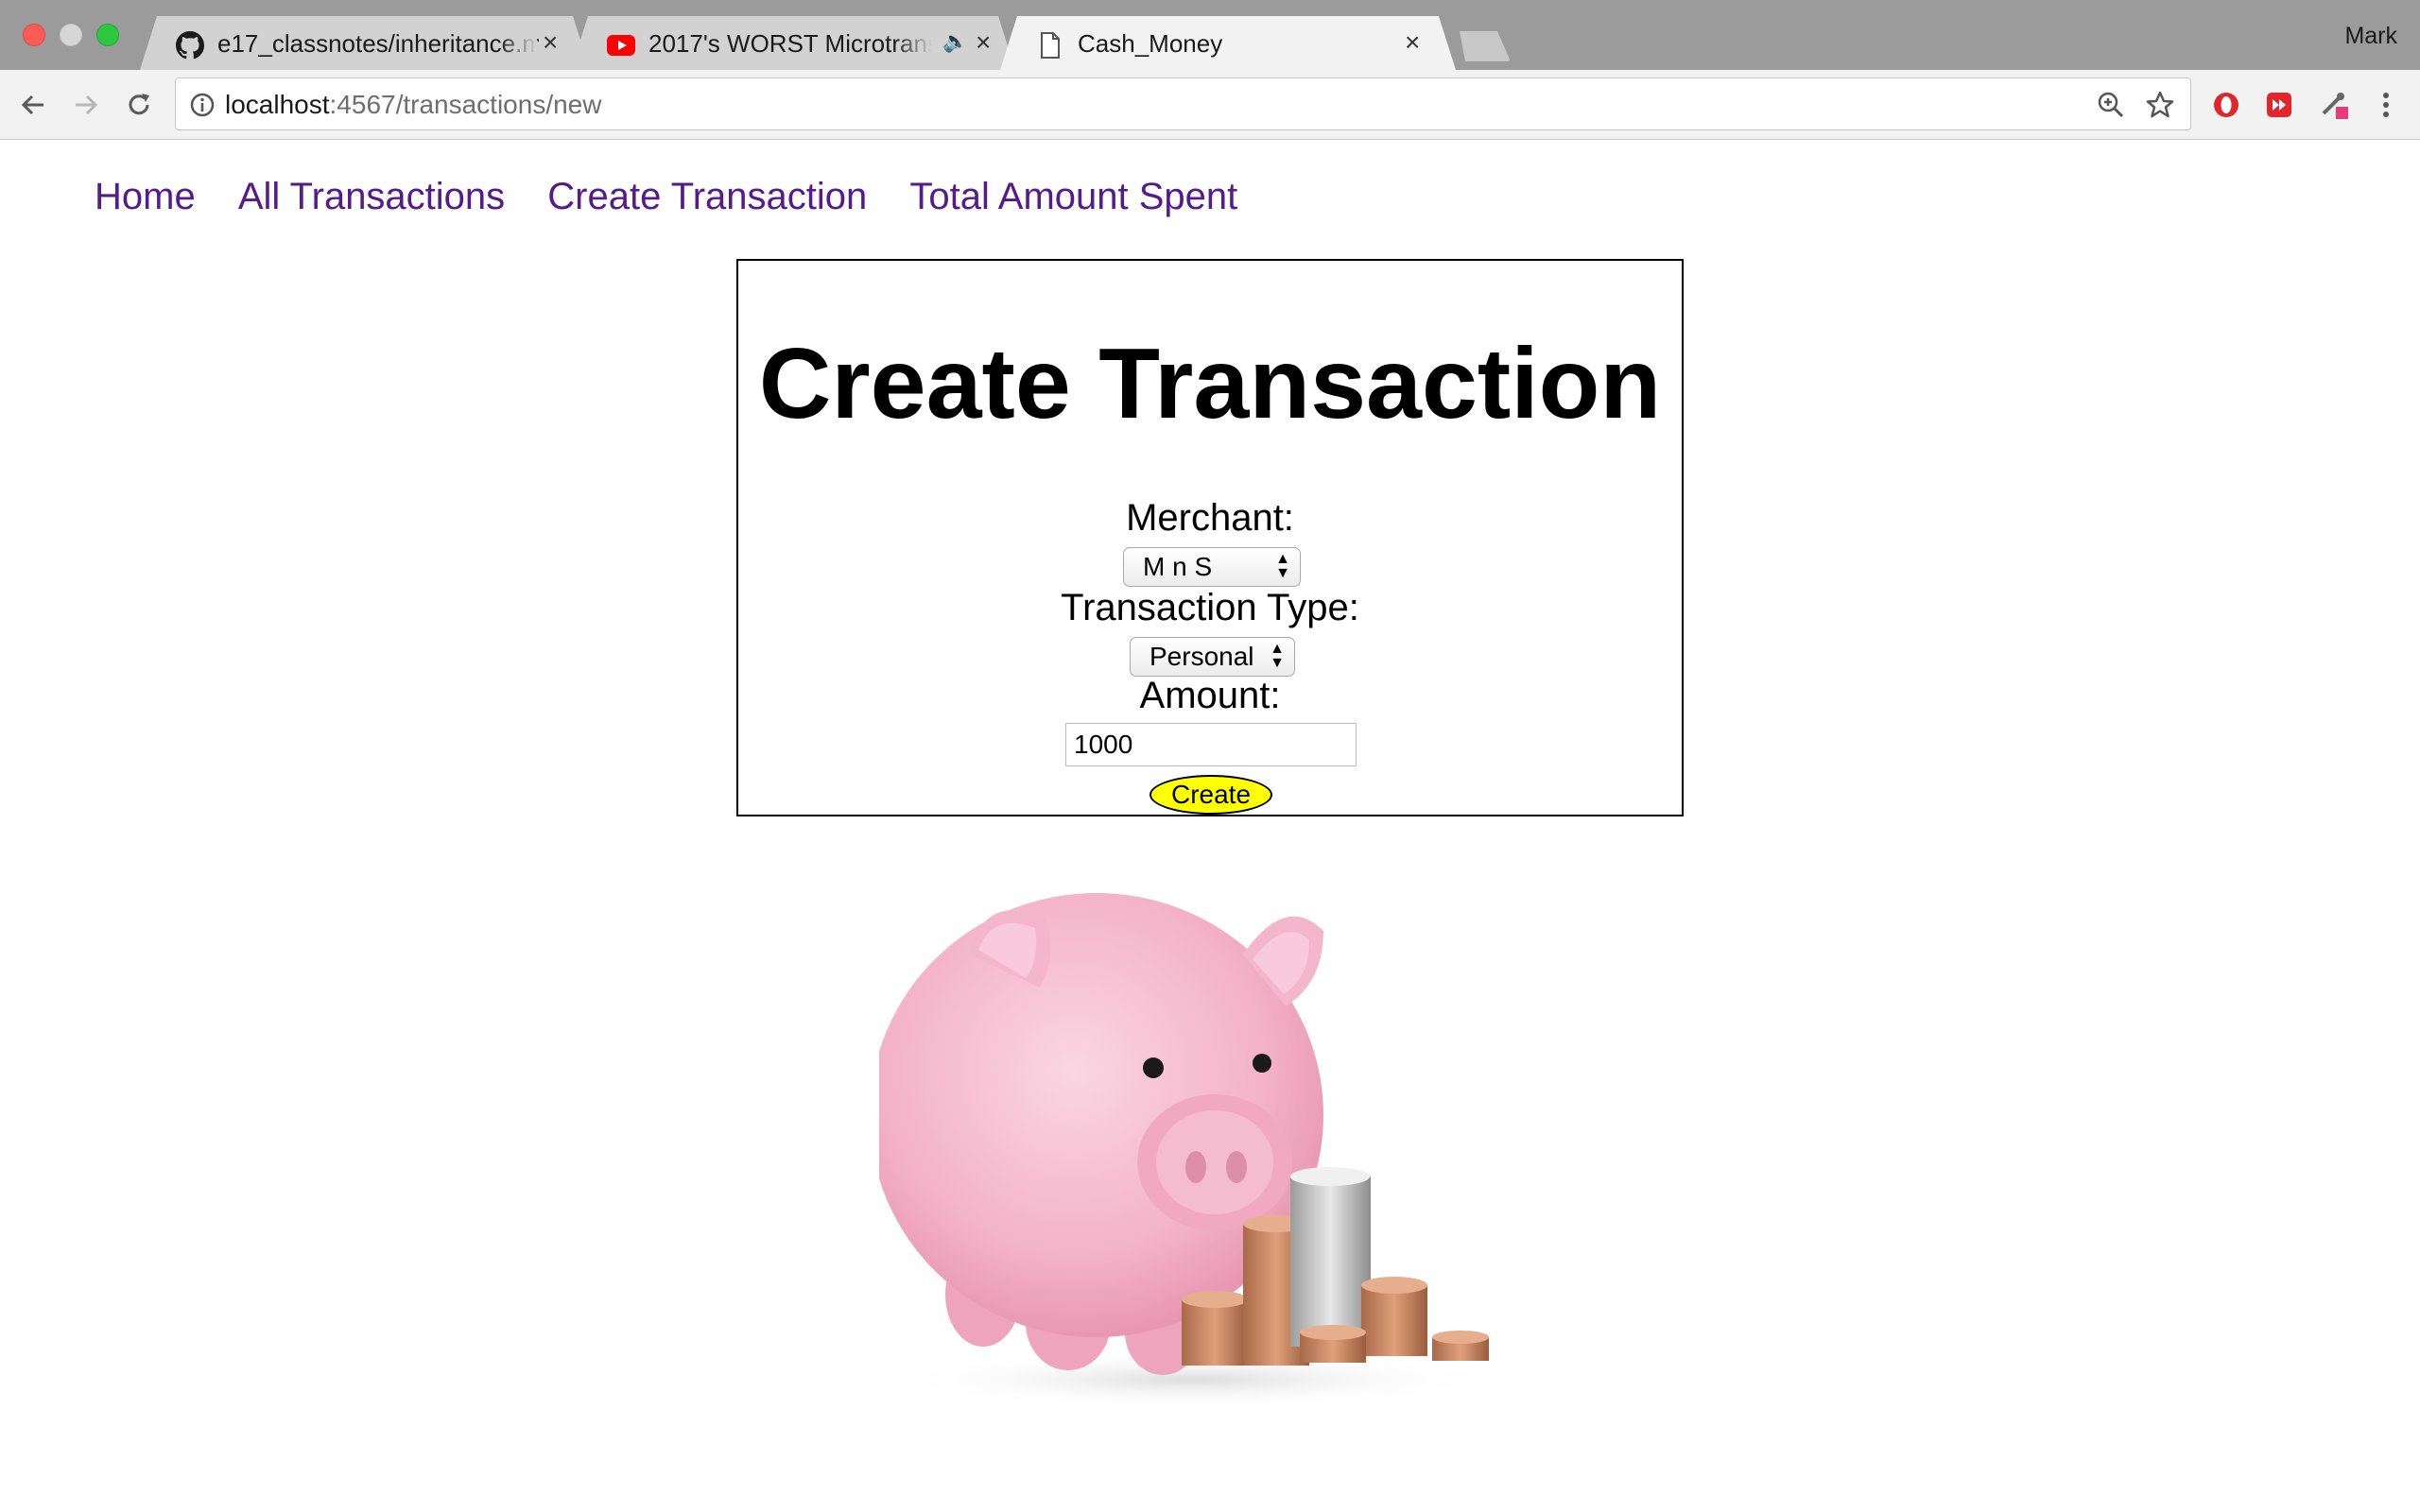 The height and width of the screenshot is (1512, 2420). I want to click on bookmark-star-icon, so click(2160, 107).